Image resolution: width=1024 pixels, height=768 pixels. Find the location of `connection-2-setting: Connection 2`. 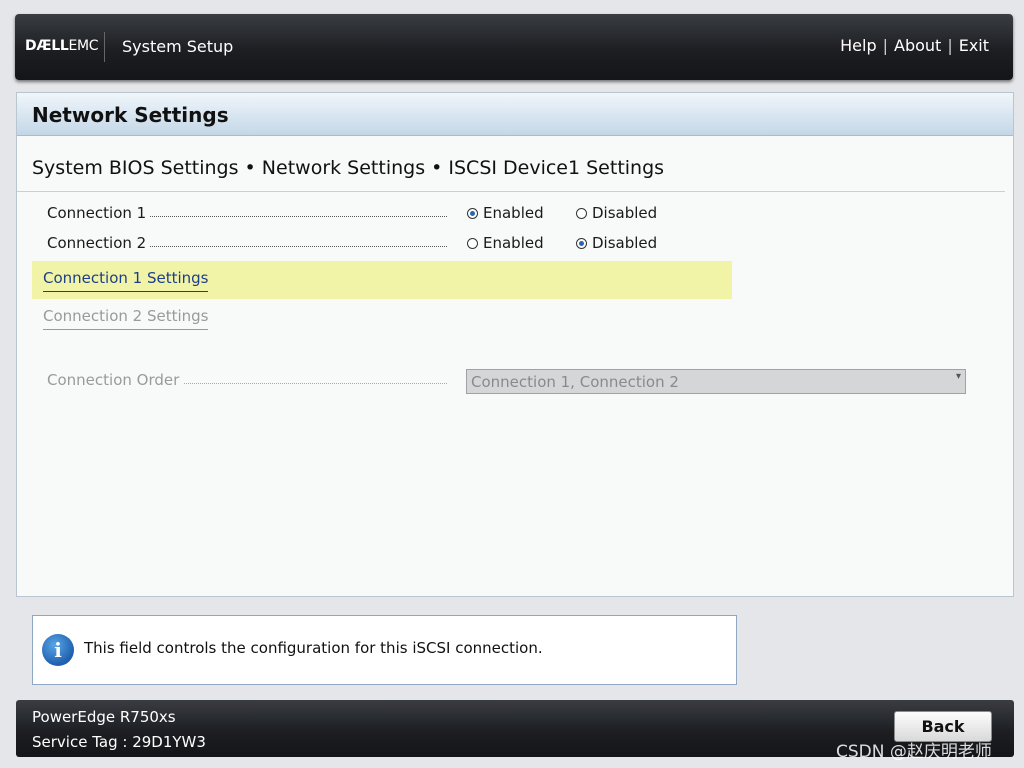

connection-2-setting: Connection 2 is located at coordinates (247, 244).